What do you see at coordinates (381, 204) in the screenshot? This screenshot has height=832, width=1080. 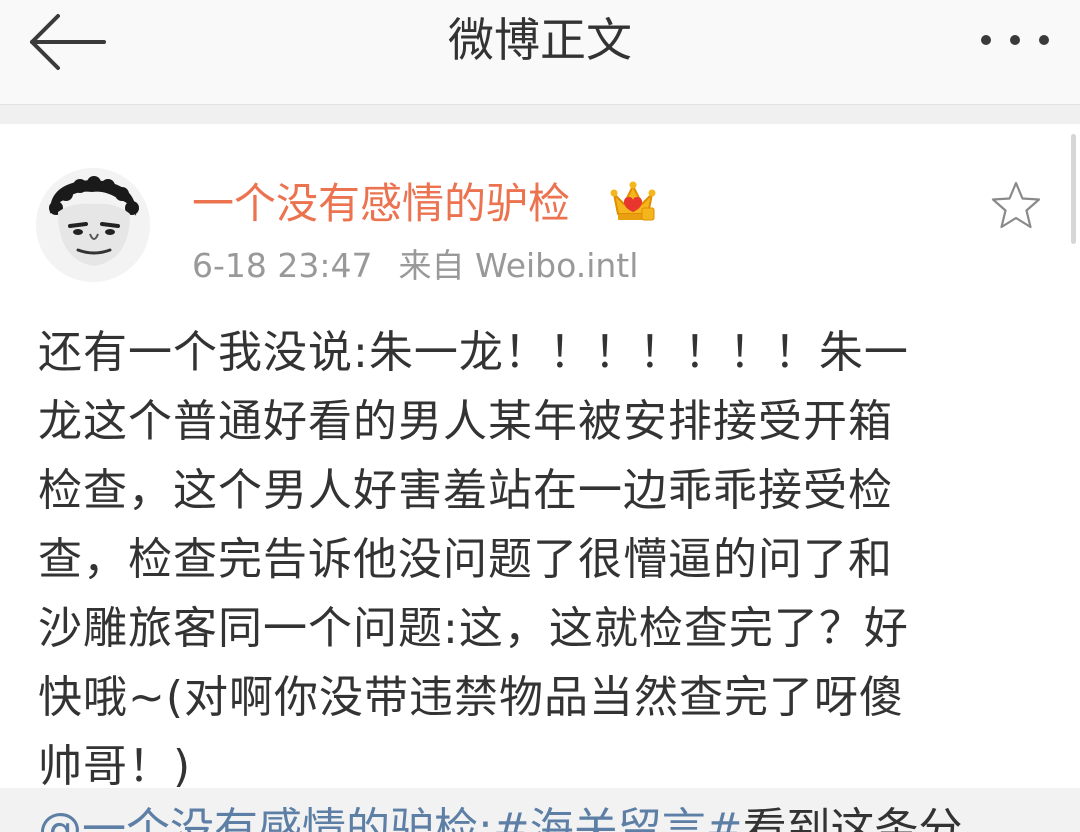 I see `username: 一个没有感情的驴检` at bounding box center [381, 204].